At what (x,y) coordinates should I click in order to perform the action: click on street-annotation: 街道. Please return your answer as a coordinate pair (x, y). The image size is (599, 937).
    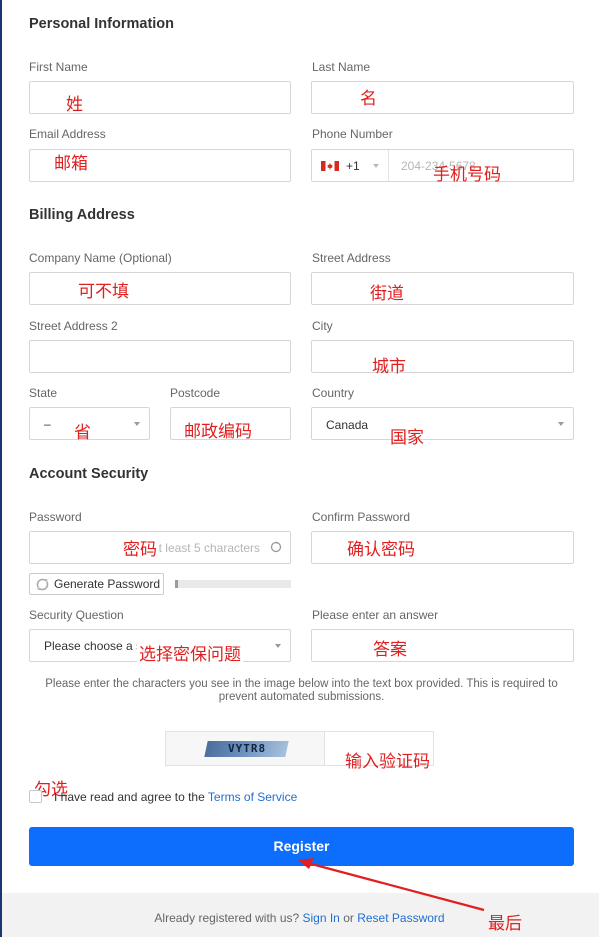
    Looking at the image, I should click on (387, 294).